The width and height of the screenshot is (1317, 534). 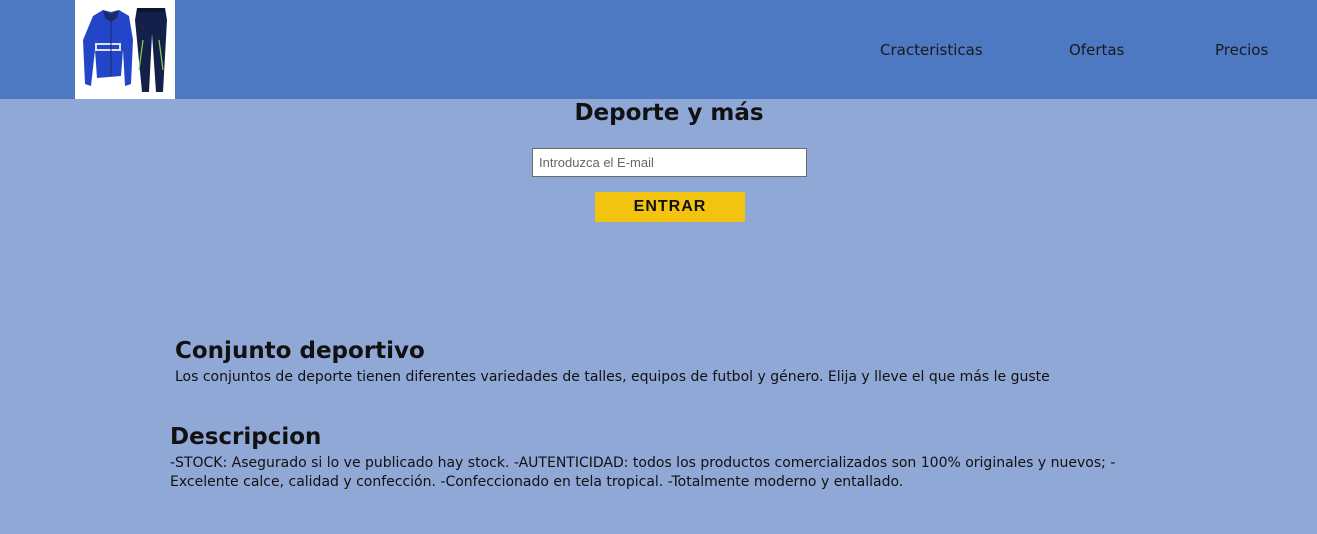 What do you see at coordinates (931, 50) in the screenshot?
I see `nav-link-caracteristicas: Cracteristicas` at bounding box center [931, 50].